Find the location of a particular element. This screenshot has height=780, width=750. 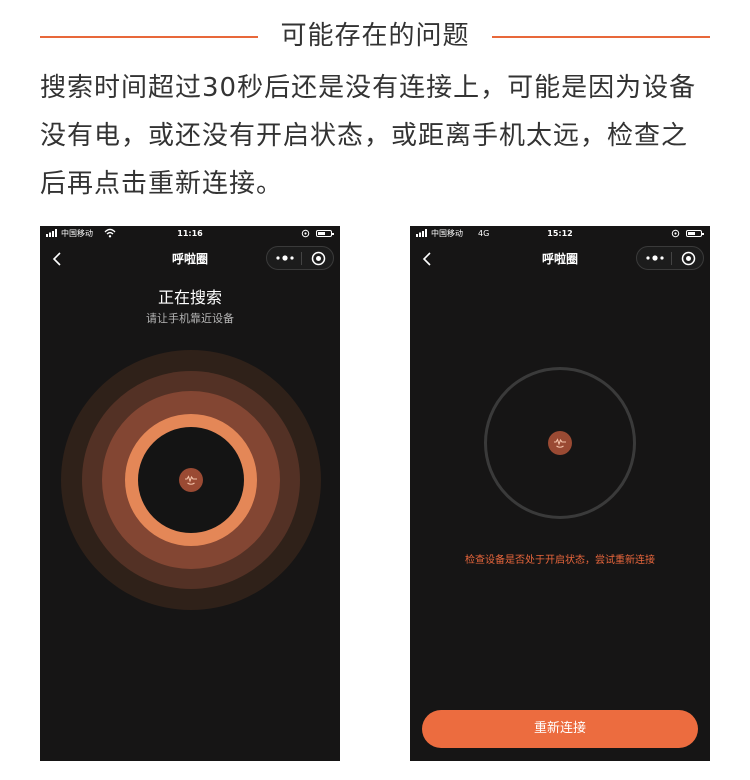

idle-ring is located at coordinates (560, 443).